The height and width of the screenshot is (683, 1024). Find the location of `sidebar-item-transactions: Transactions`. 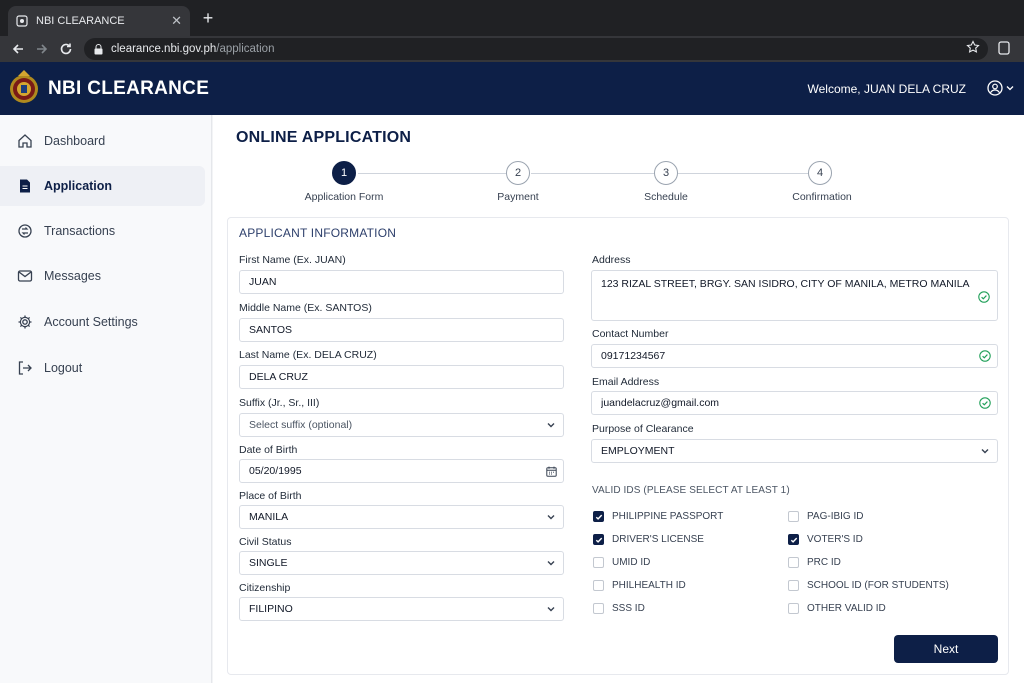

sidebar-item-transactions: Transactions is located at coordinates (102, 231).